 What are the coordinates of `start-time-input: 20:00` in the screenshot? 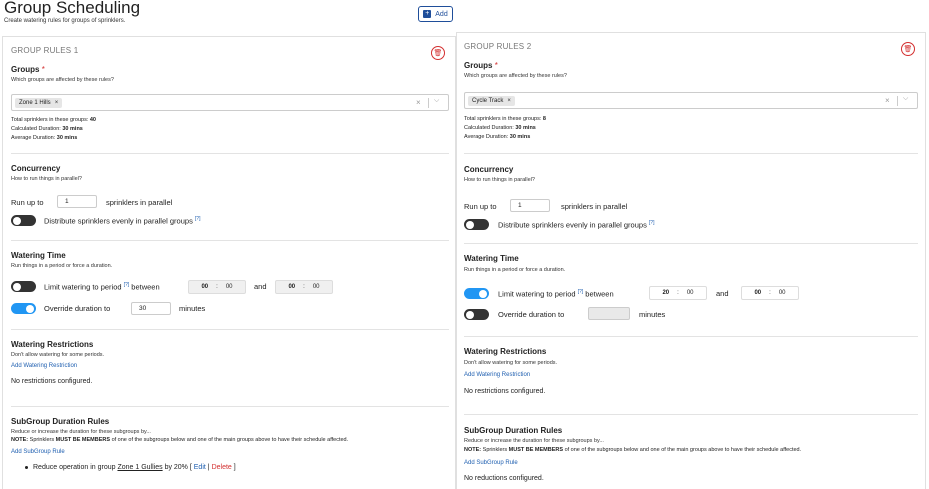 It's located at (678, 293).